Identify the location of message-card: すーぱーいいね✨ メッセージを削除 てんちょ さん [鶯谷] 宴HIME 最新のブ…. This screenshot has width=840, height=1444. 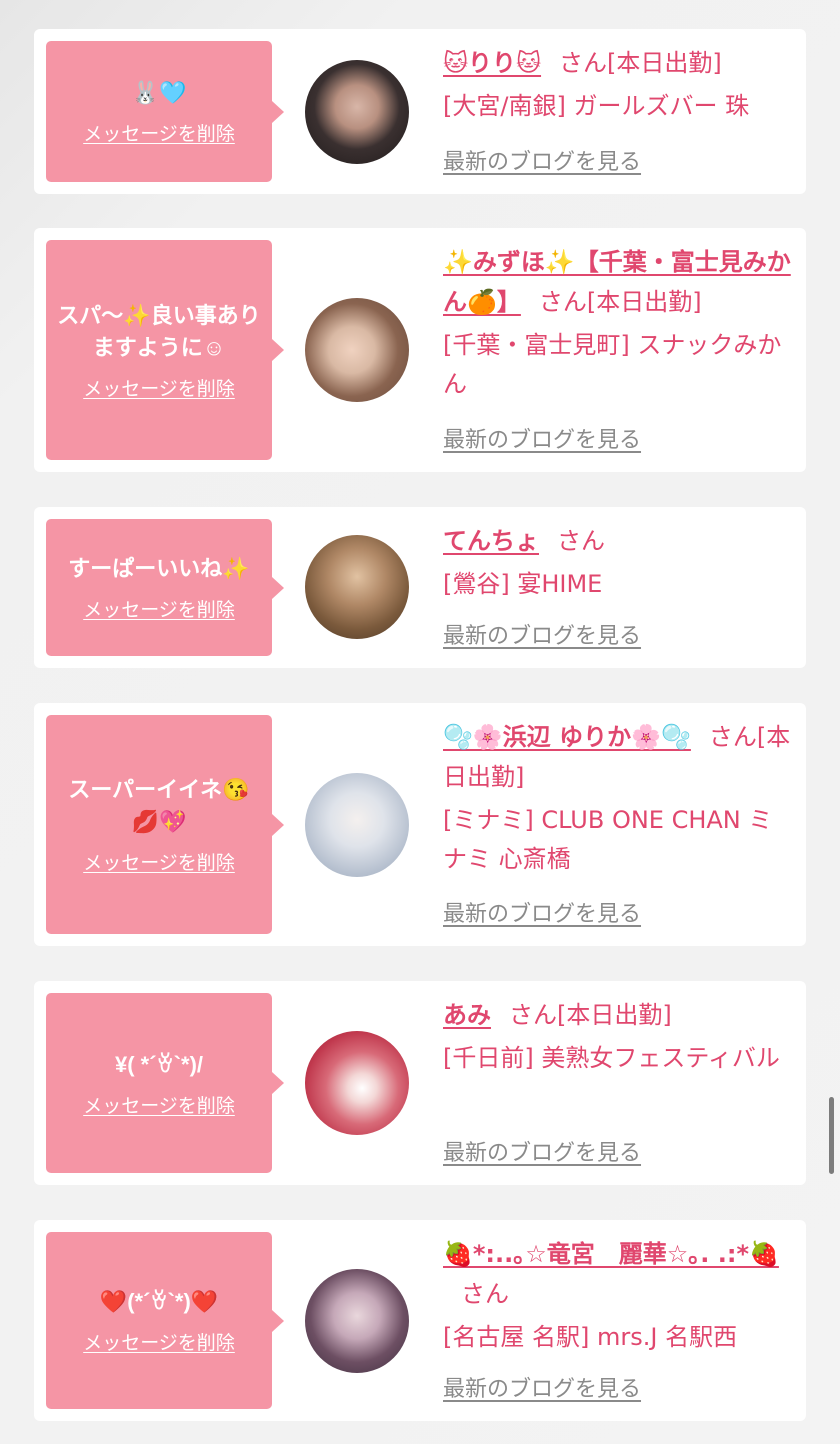
(420, 587).